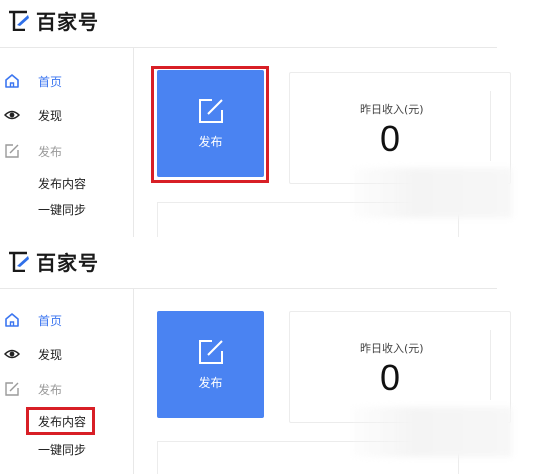 This screenshot has width=533, height=474. Describe the element at coordinates (210, 383) in the screenshot. I see `publish-card-label: 发布` at that location.